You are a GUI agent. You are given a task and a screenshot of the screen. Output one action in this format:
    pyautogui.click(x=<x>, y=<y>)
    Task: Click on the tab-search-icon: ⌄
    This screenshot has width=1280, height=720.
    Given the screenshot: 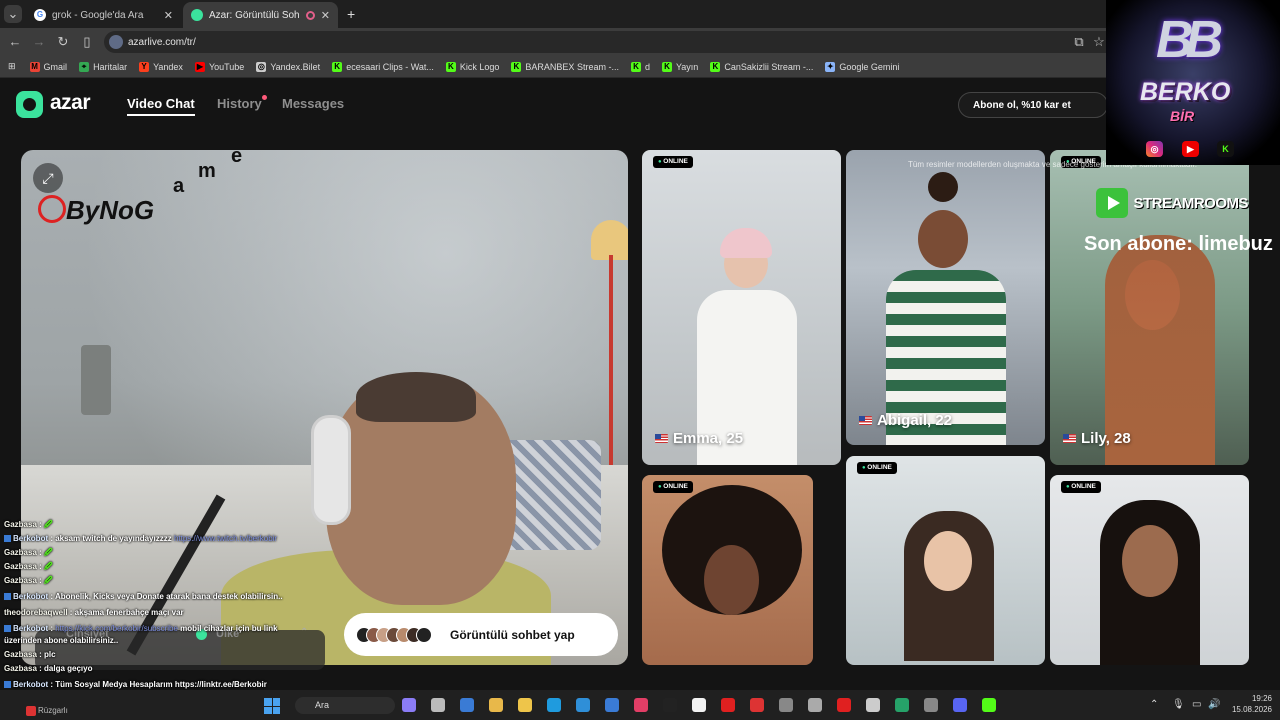 What is the action you would take?
    pyautogui.click(x=13, y=14)
    